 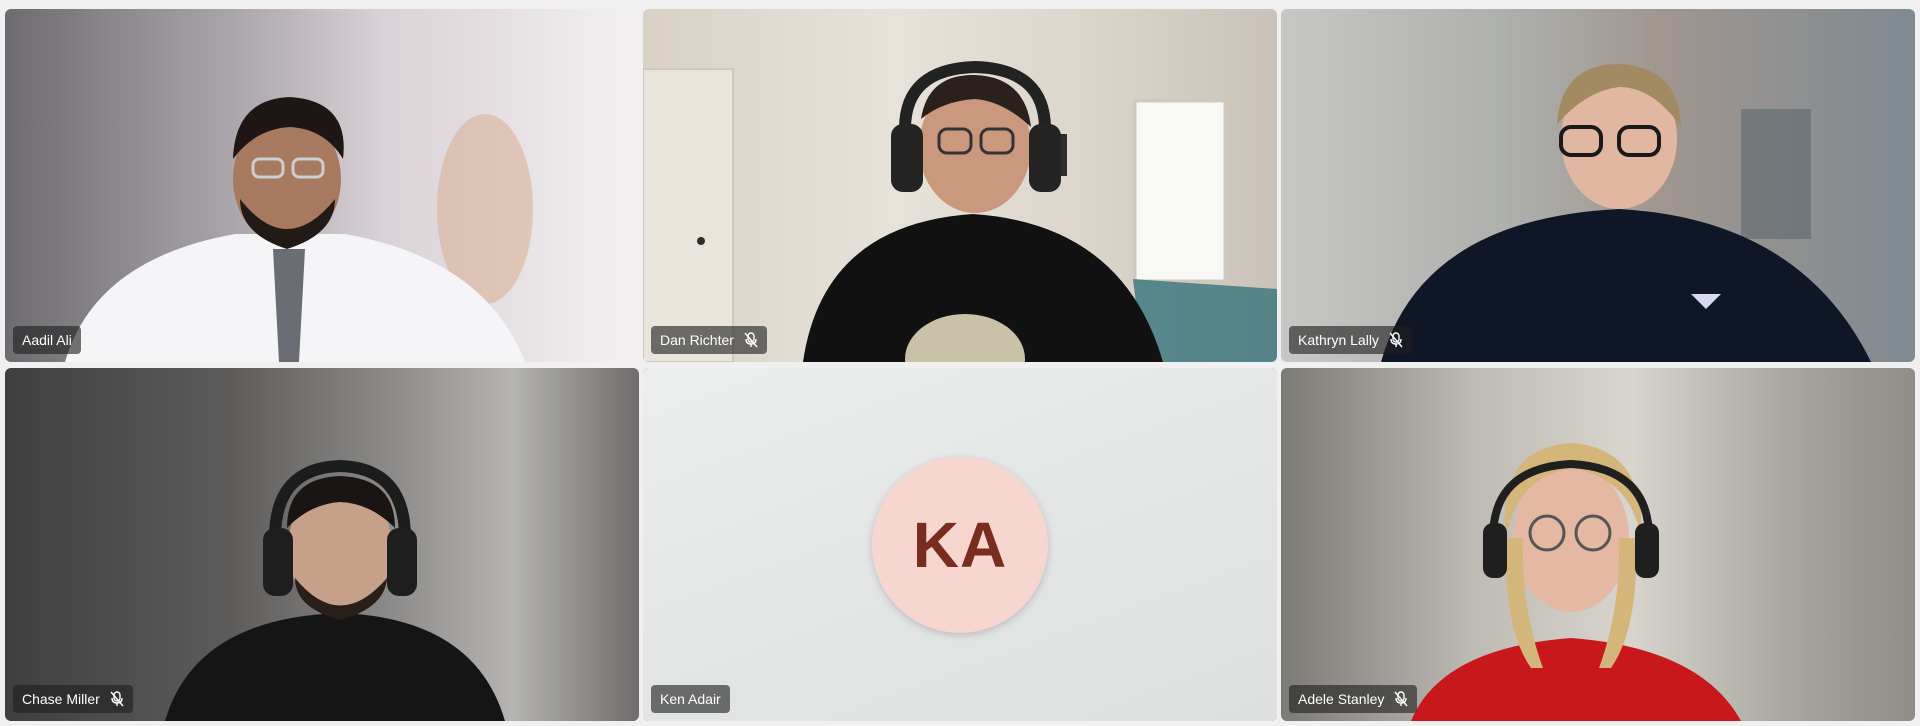 I want to click on participant-nametag: Dan Richter, so click(x=709, y=340).